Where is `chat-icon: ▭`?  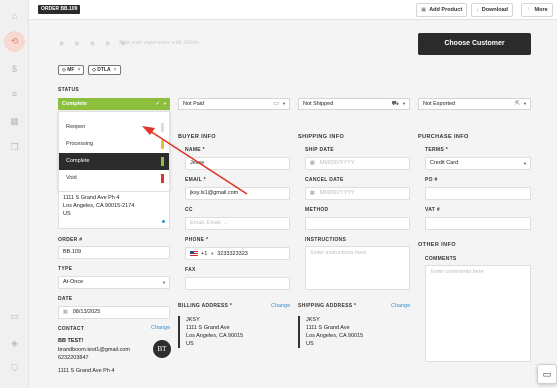 chat-icon: ▭ is located at coordinates (547, 374).